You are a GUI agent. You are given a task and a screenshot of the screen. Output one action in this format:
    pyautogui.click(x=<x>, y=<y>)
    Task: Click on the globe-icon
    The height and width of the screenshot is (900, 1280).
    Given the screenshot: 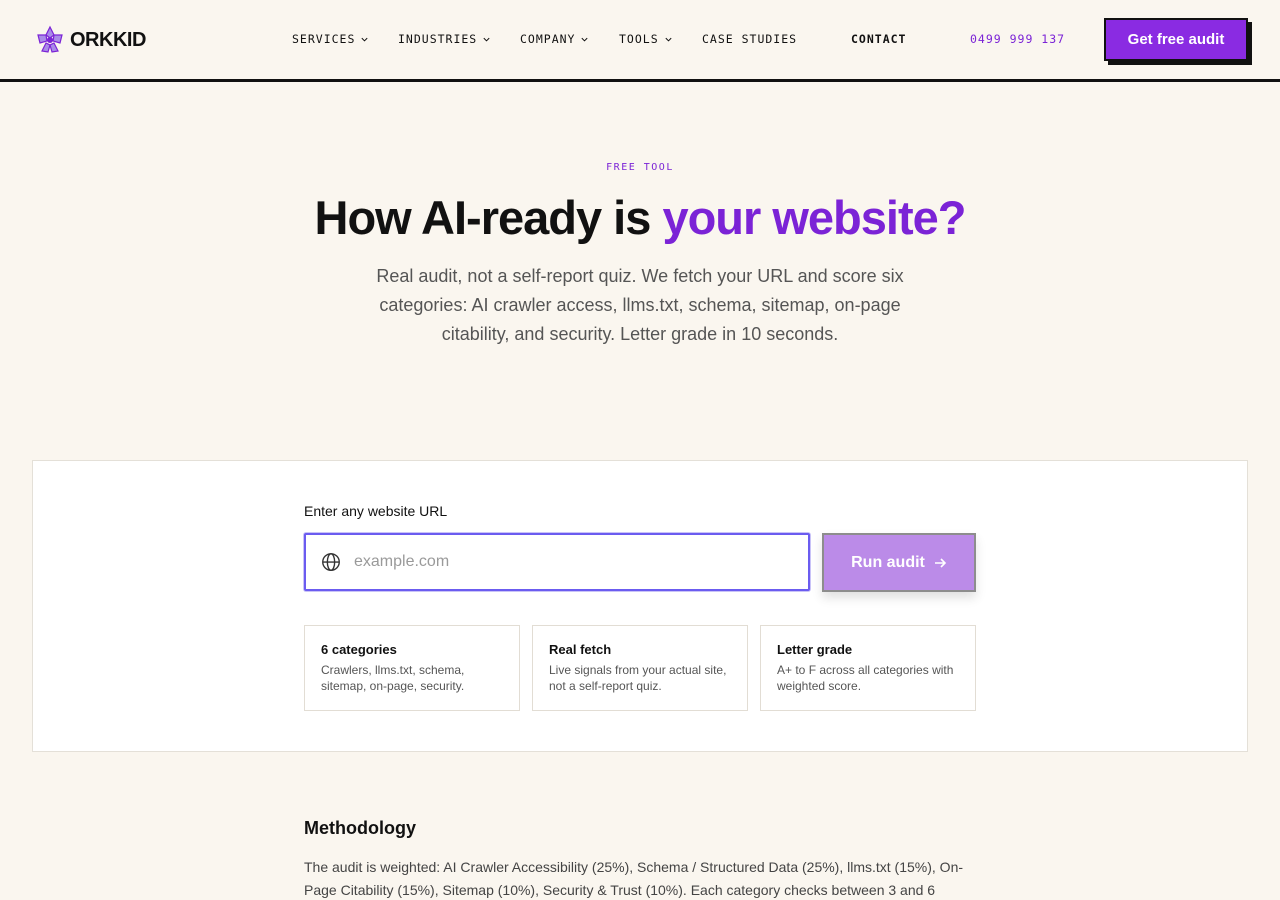 What is the action you would take?
    pyautogui.click(x=331, y=562)
    